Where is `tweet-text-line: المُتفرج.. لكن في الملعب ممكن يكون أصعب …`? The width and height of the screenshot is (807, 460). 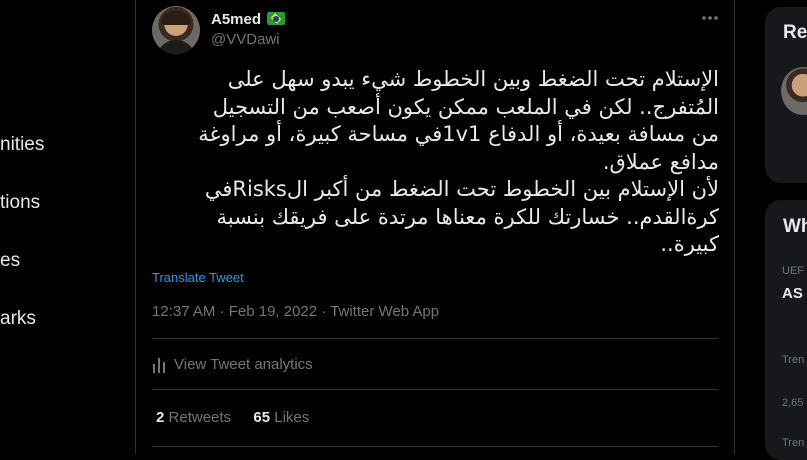 tweet-text-line: المُتفرج.. لكن في الملعب ممكن يكون أصعب … is located at coordinates (465, 106).